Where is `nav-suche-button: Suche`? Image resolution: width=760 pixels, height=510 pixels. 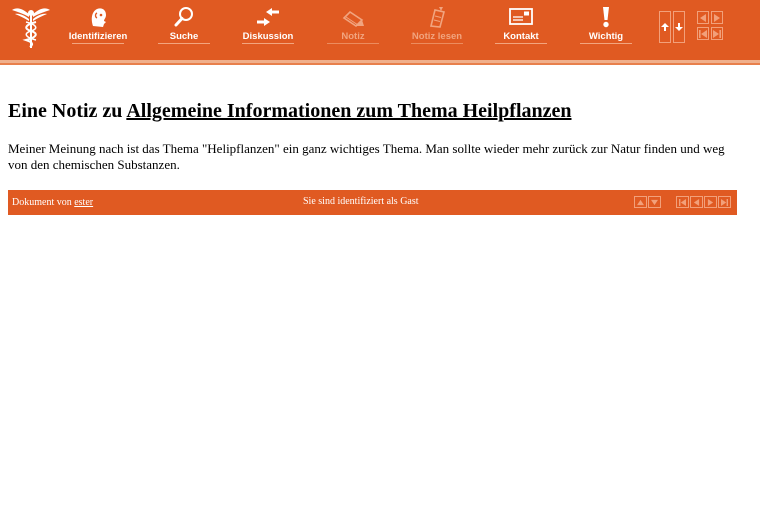 nav-suche-button: Suche is located at coordinates (184, 28).